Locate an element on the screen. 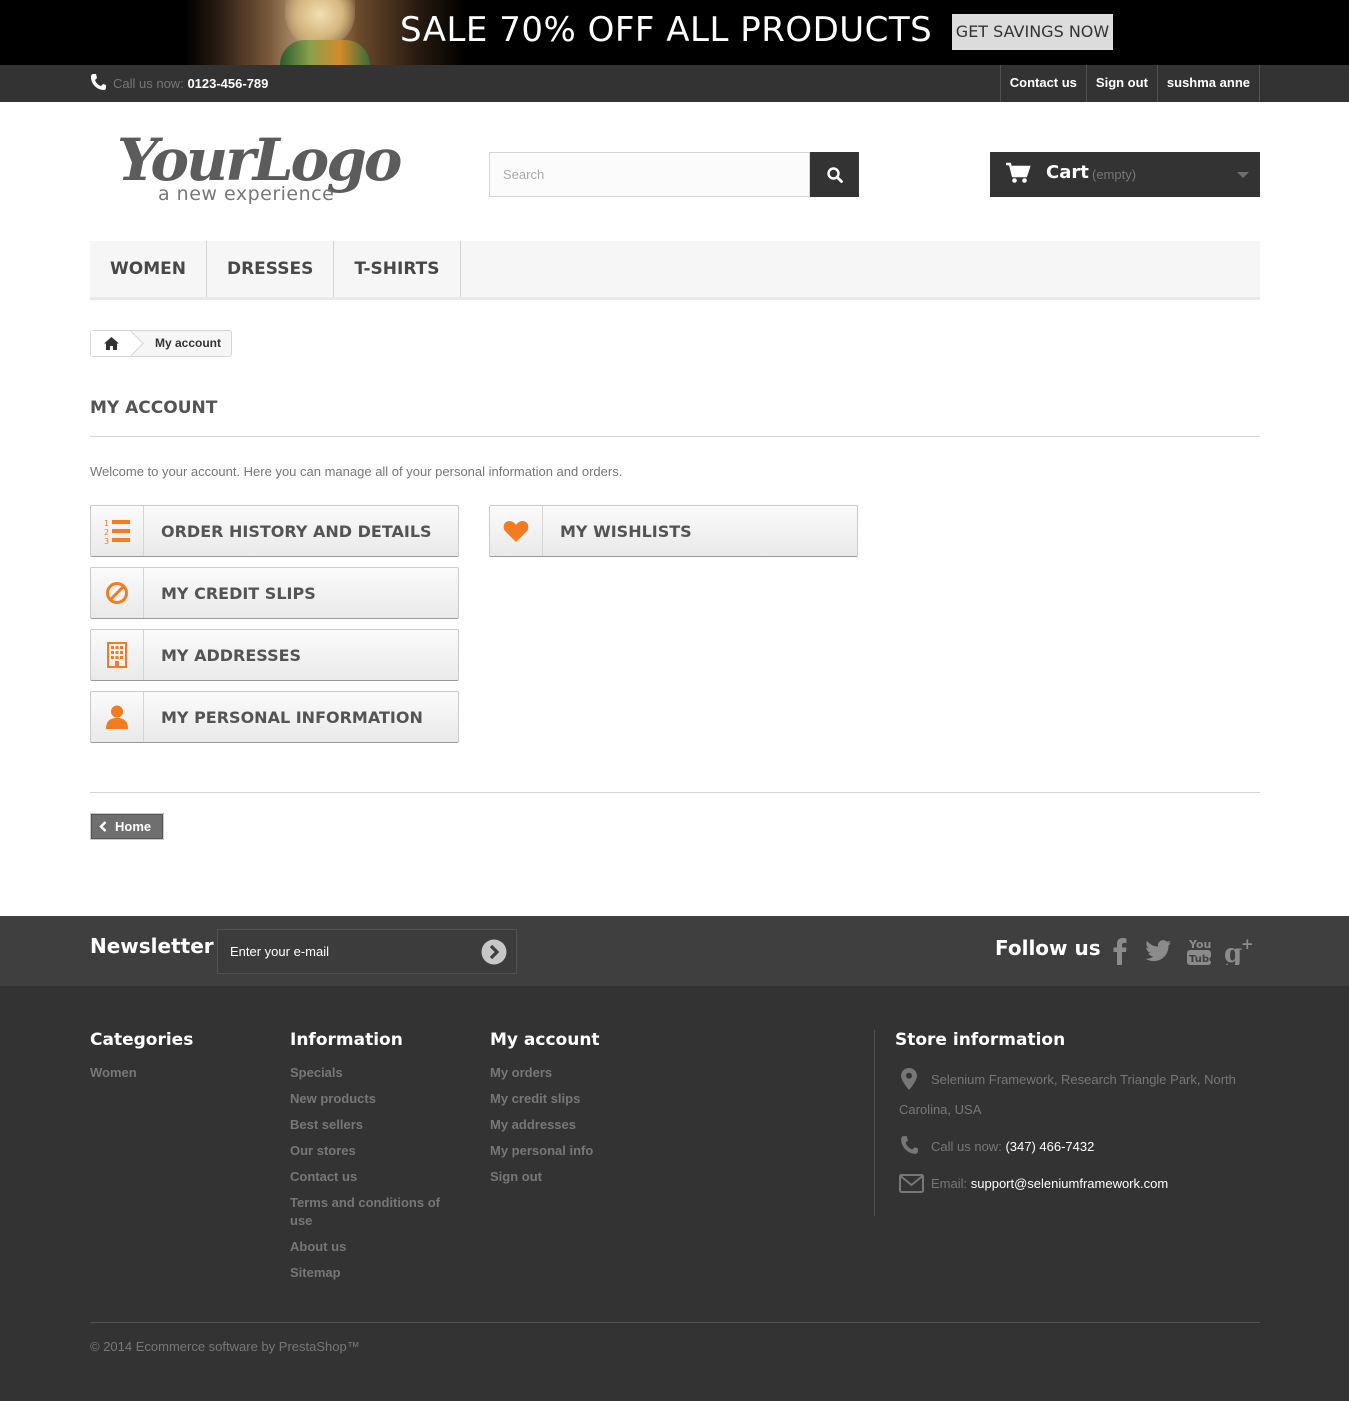 The image size is (1349, 1401). search-icon is located at coordinates (834, 174).